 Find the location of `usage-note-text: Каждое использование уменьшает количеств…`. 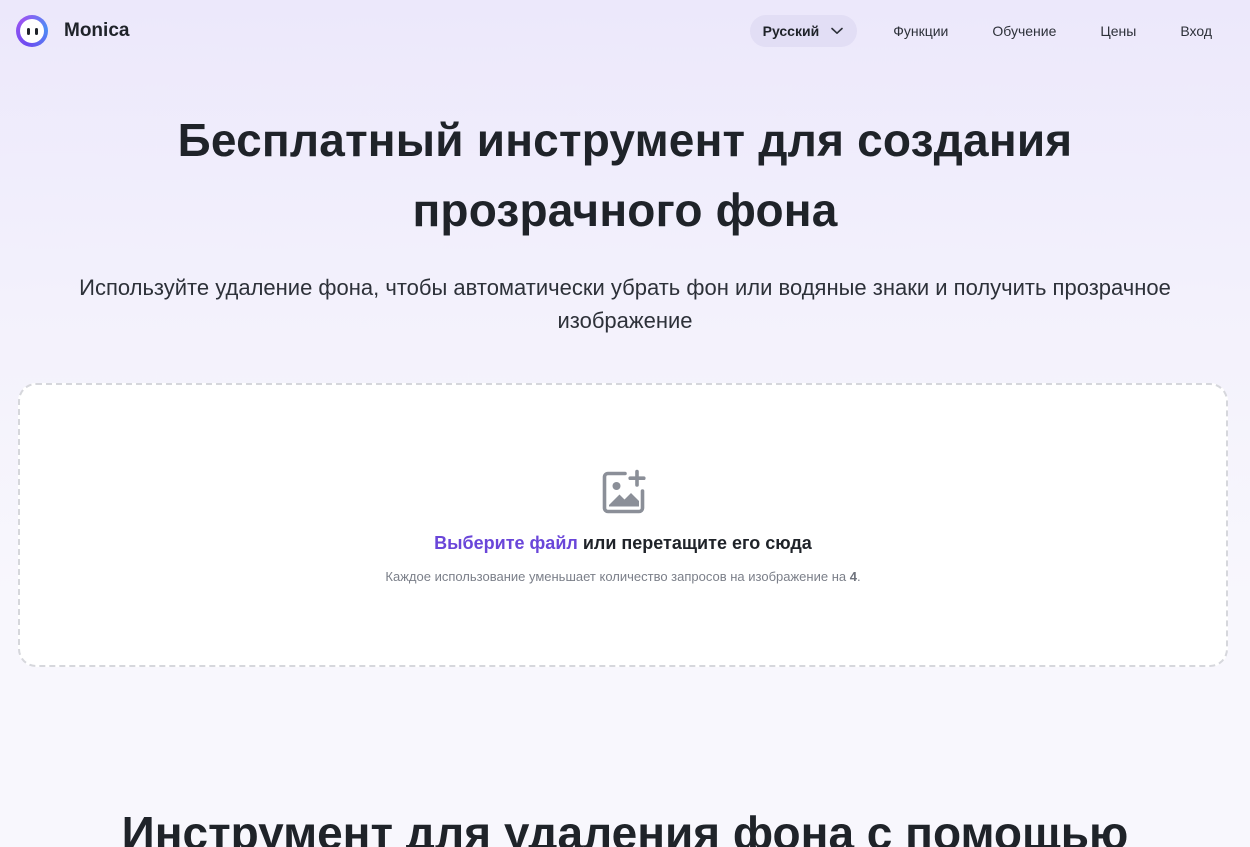

usage-note-text: Каждое использование уменьшает количеств… is located at coordinates (617, 576).